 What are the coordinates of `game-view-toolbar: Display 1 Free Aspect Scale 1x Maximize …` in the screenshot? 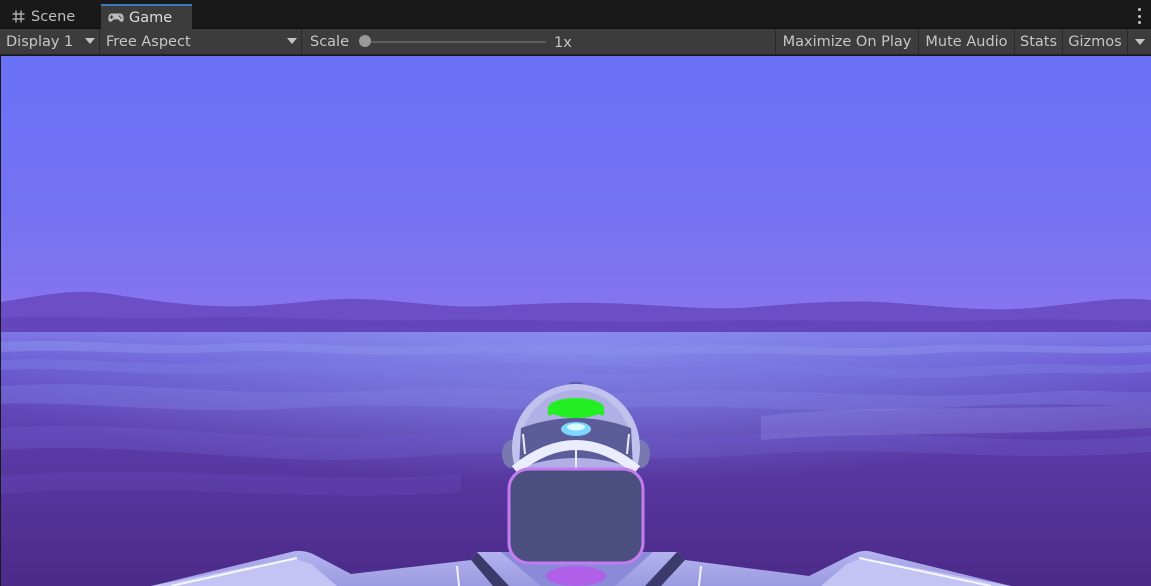 It's located at (575, 42).